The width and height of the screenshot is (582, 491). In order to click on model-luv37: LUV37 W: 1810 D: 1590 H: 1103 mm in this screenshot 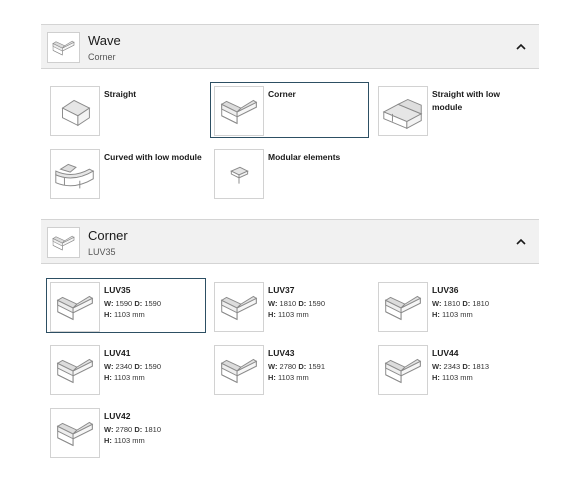, I will do `click(290, 306)`.